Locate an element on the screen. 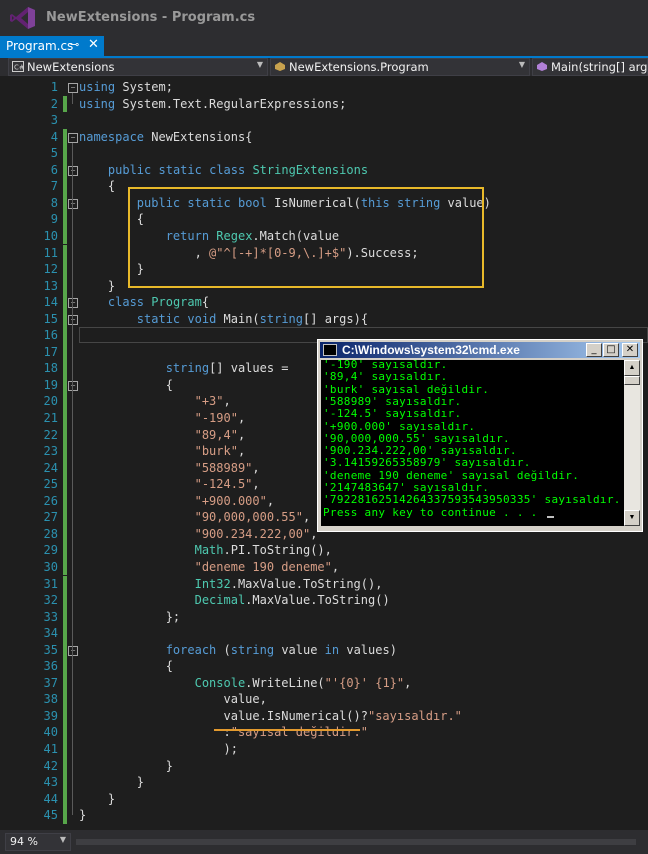 The image size is (648, 854). line-number: 16 is located at coordinates (50, 335).